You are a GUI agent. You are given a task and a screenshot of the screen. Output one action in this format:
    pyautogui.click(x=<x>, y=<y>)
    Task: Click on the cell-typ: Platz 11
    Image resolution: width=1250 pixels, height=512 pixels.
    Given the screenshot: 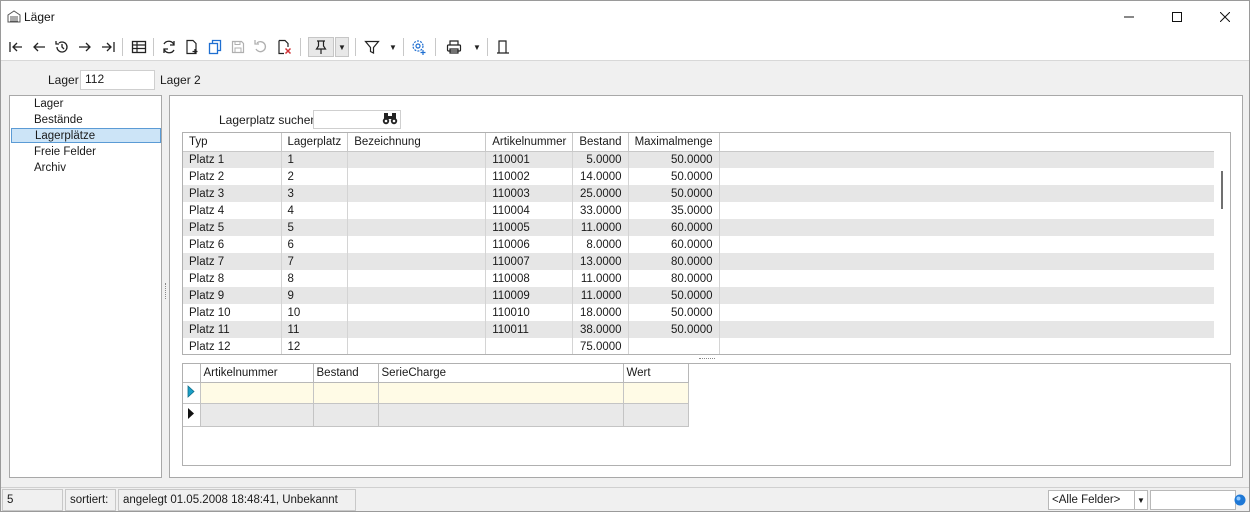 What is the action you would take?
    pyautogui.click(x=232, y=329)
    